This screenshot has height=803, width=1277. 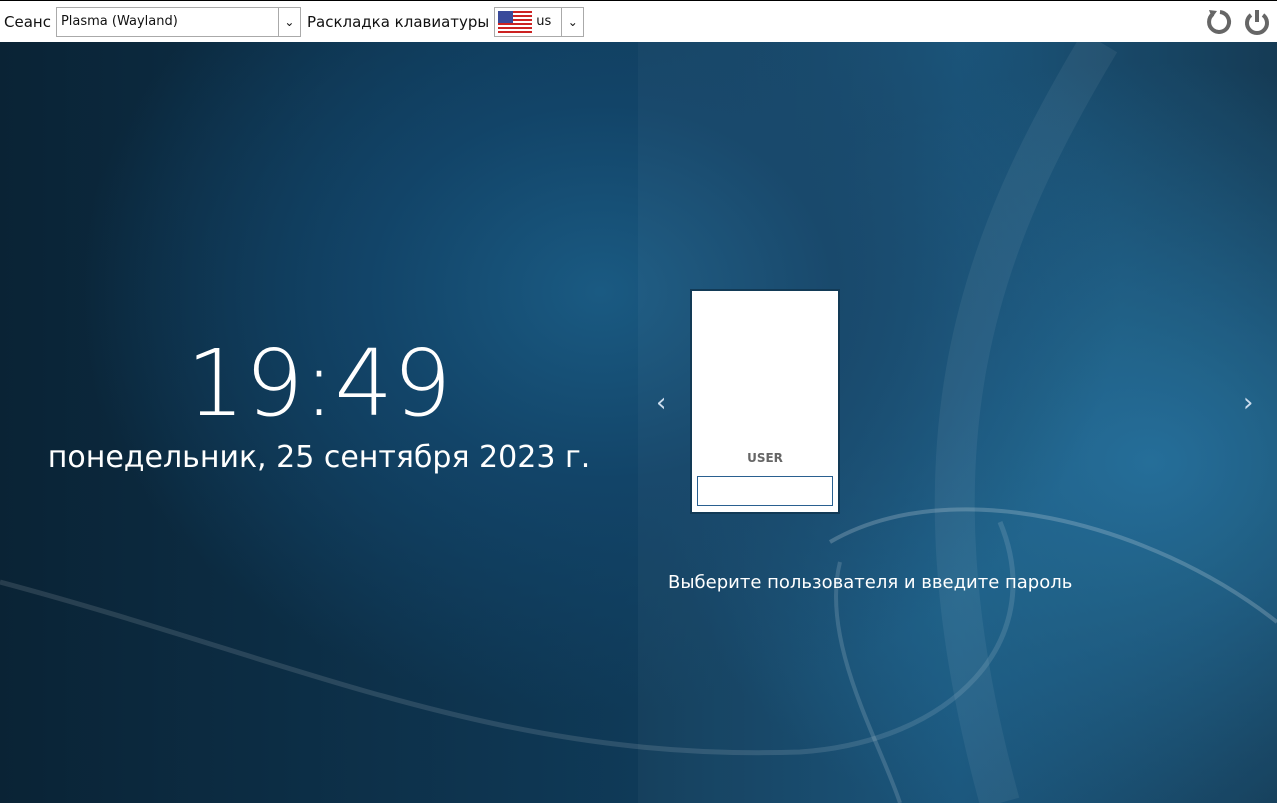 I want to click on next-user-button: ›, so click(x=1248, y=403).